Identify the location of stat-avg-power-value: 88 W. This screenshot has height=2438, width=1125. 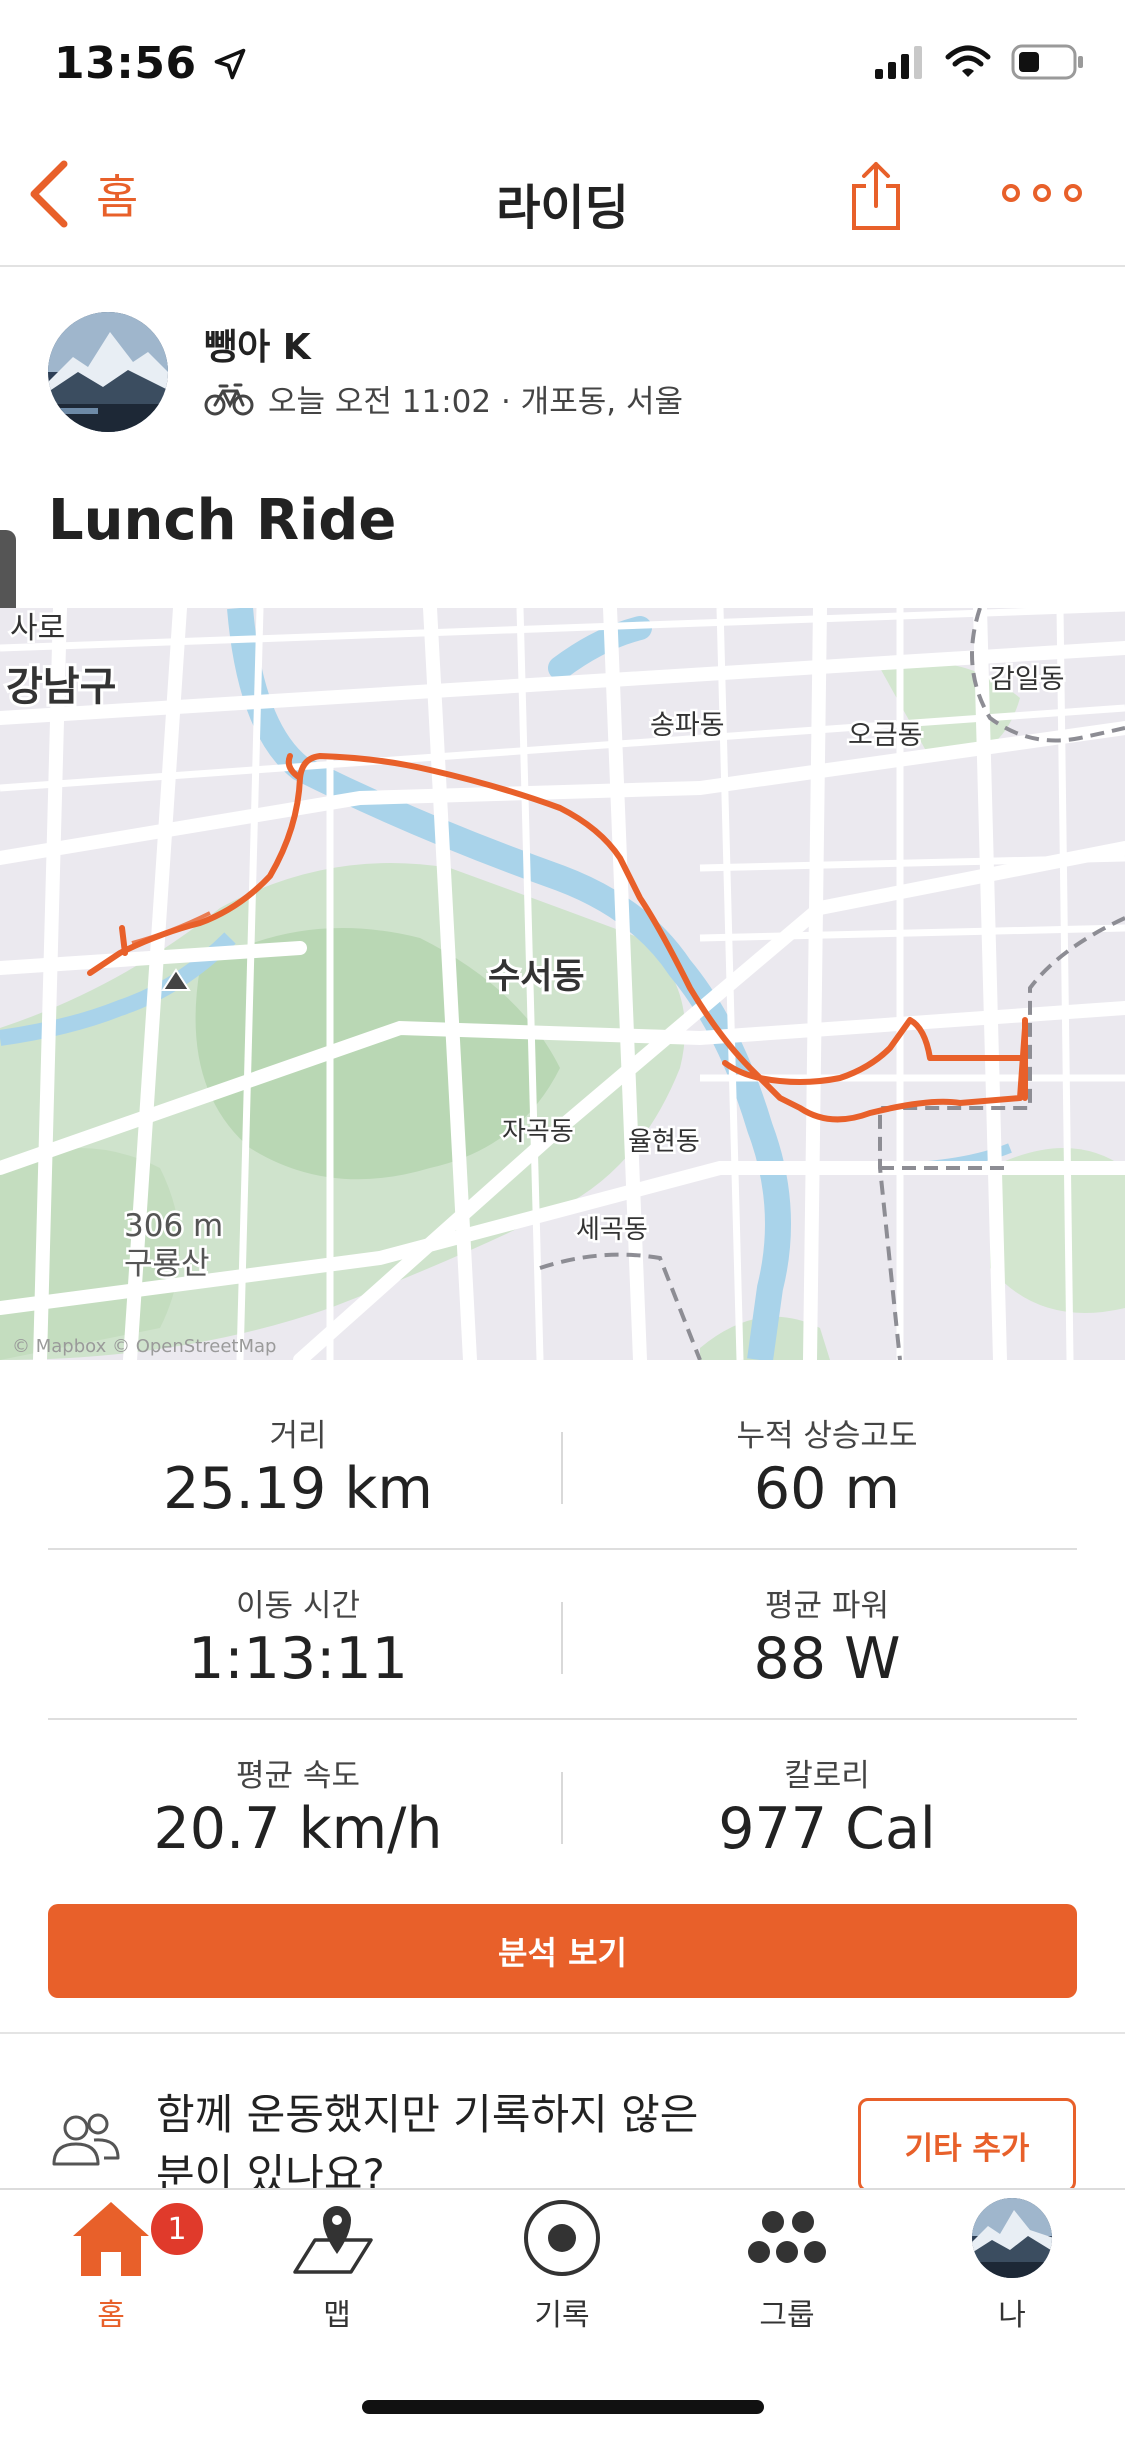
(827, 1659).